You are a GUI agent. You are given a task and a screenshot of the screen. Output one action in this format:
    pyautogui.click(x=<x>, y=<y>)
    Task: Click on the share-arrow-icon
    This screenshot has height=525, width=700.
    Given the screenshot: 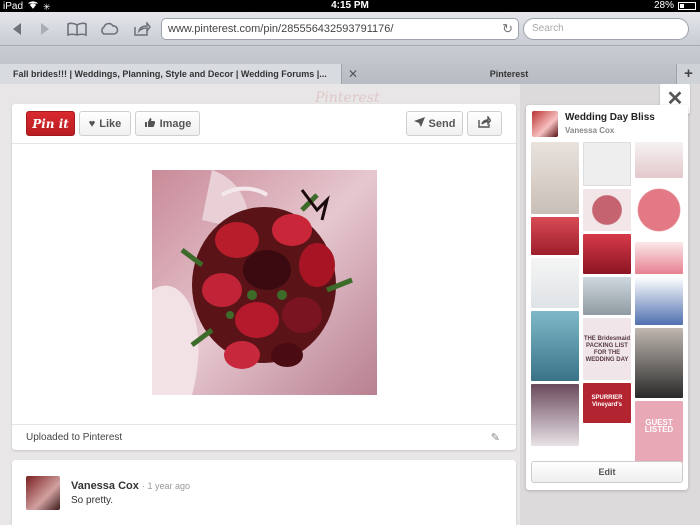 What is the action you would take?
    pyautogui.click(x=485, y=122)
    